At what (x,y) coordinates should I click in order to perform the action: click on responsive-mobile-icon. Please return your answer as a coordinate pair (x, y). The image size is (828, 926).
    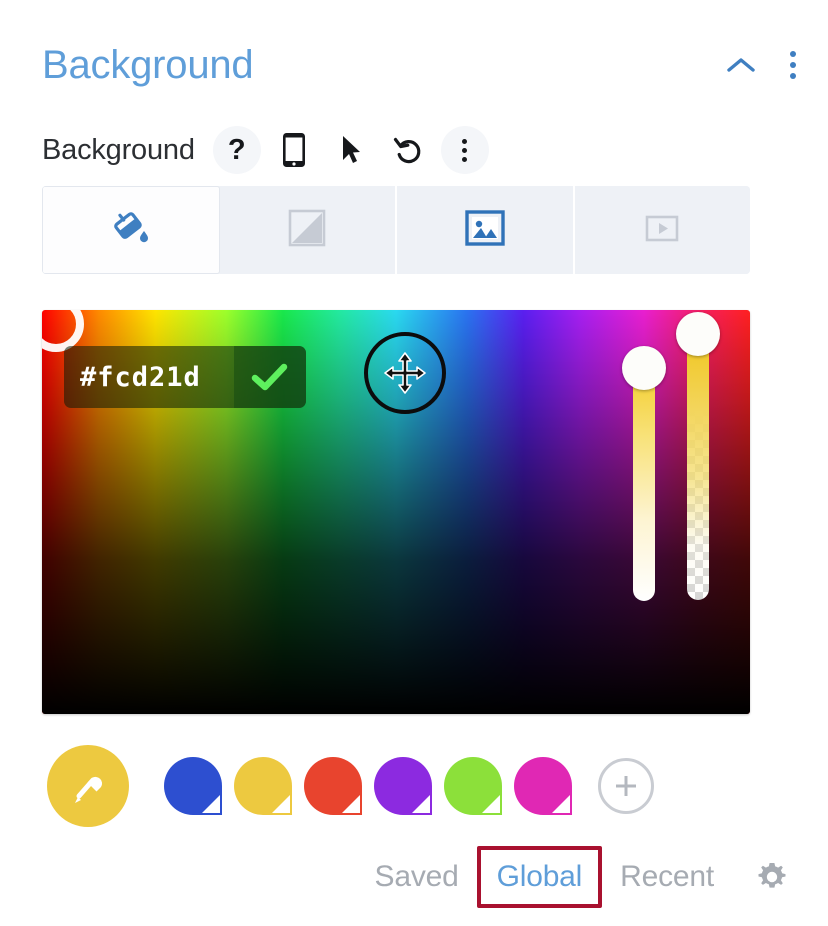
    Looking at the image, I should click on (294, 150).